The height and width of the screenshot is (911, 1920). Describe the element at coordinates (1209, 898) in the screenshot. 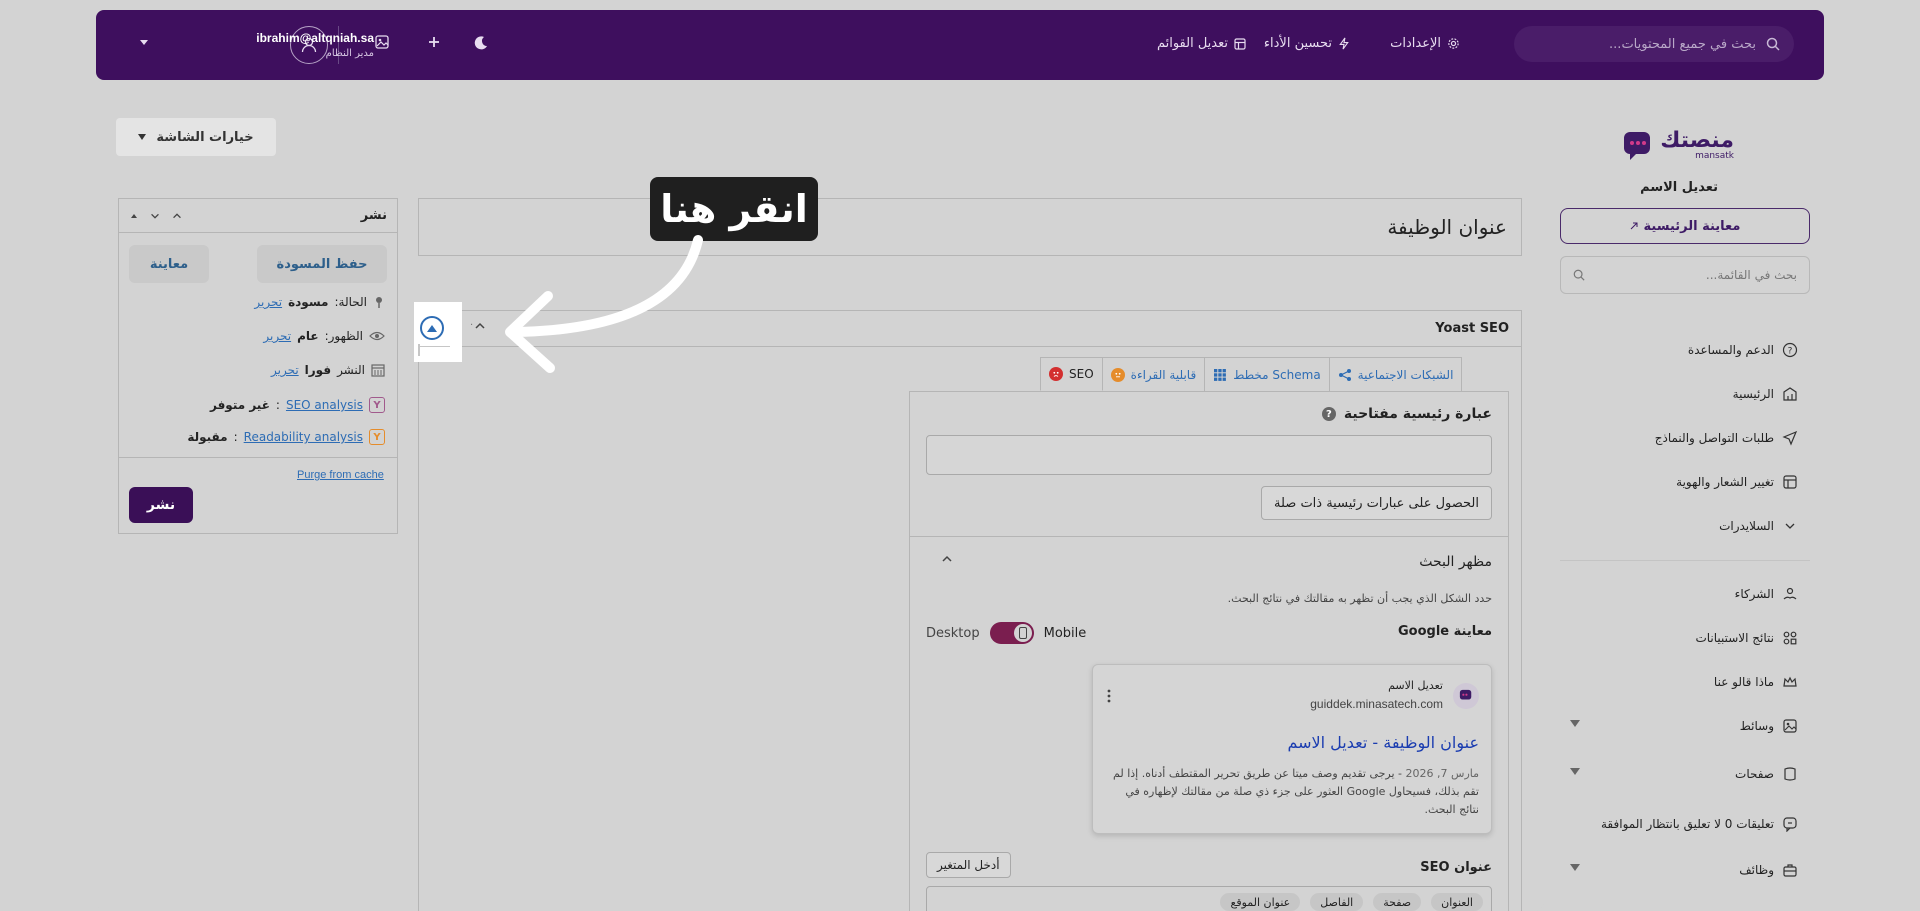

I see `seo-title-input: العنوان صفحة الفاصل عنوان الموقع` at that location.